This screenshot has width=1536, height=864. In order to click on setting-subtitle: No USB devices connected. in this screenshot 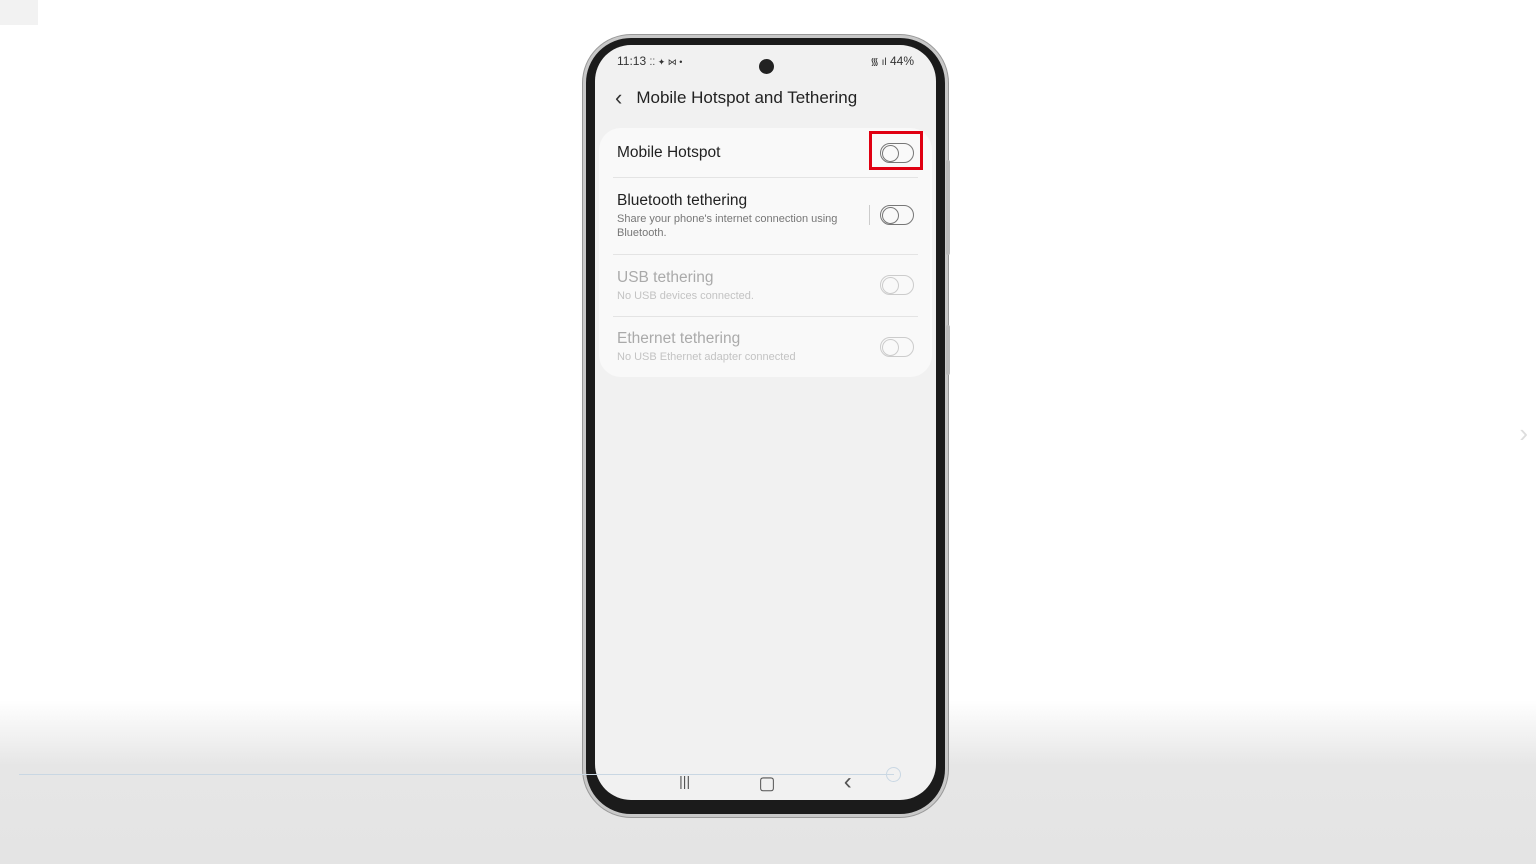, I will do `click(685, 296)`.